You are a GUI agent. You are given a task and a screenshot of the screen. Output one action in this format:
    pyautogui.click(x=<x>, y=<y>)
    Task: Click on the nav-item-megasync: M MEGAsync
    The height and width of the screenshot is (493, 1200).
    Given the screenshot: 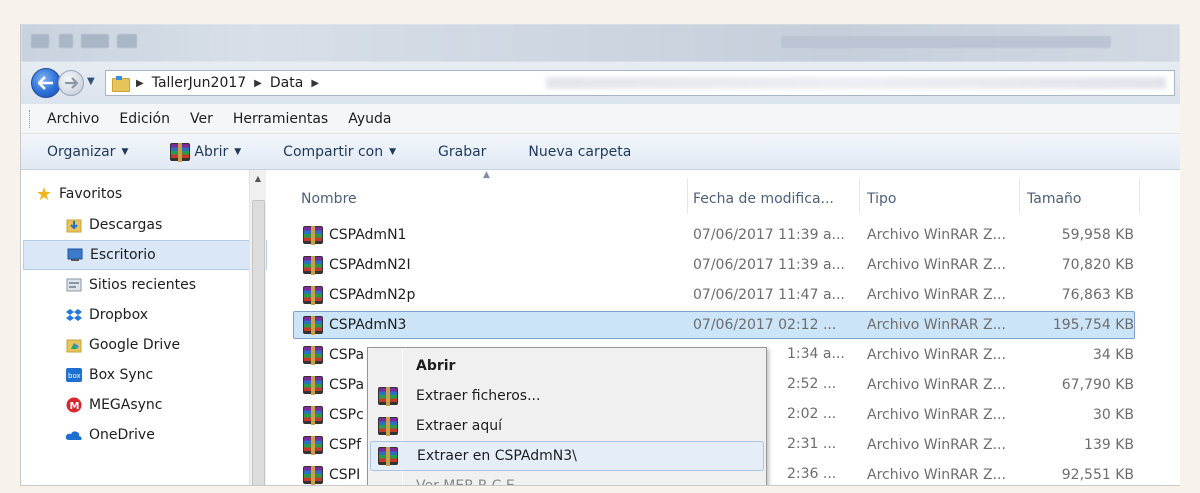 What is the action you would take?
    pyautogui.click(x=146, y=405)
    